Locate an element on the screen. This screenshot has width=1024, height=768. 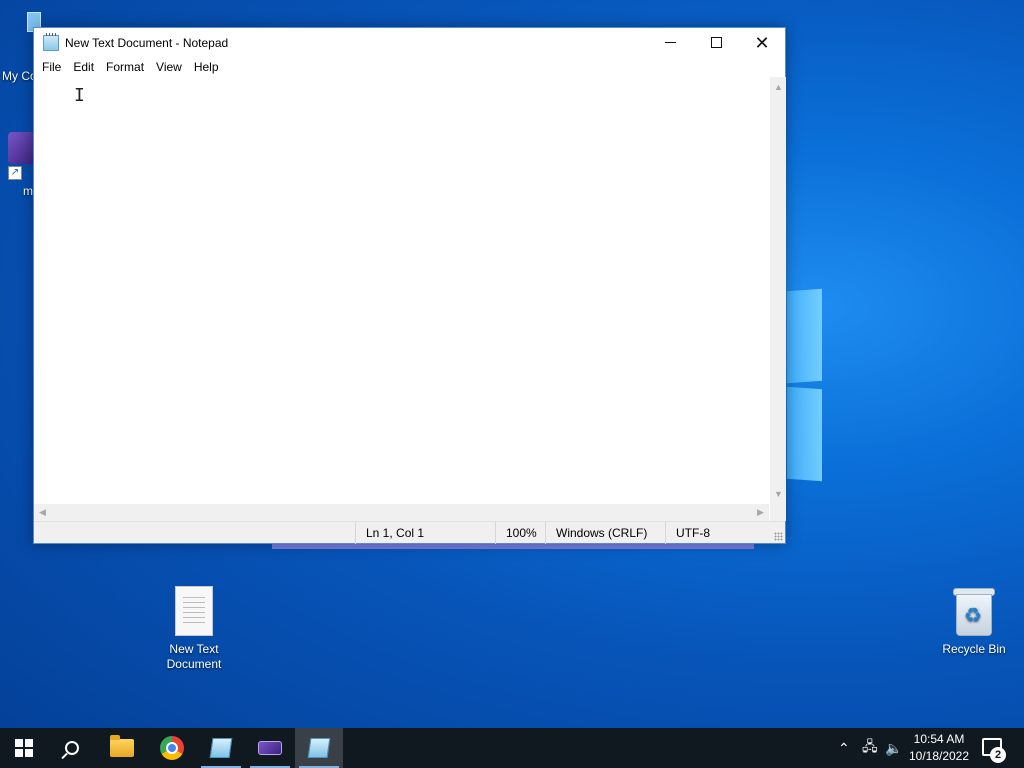
show-hidden-icons-button: ⌃ is located at coordinates (844, 748).